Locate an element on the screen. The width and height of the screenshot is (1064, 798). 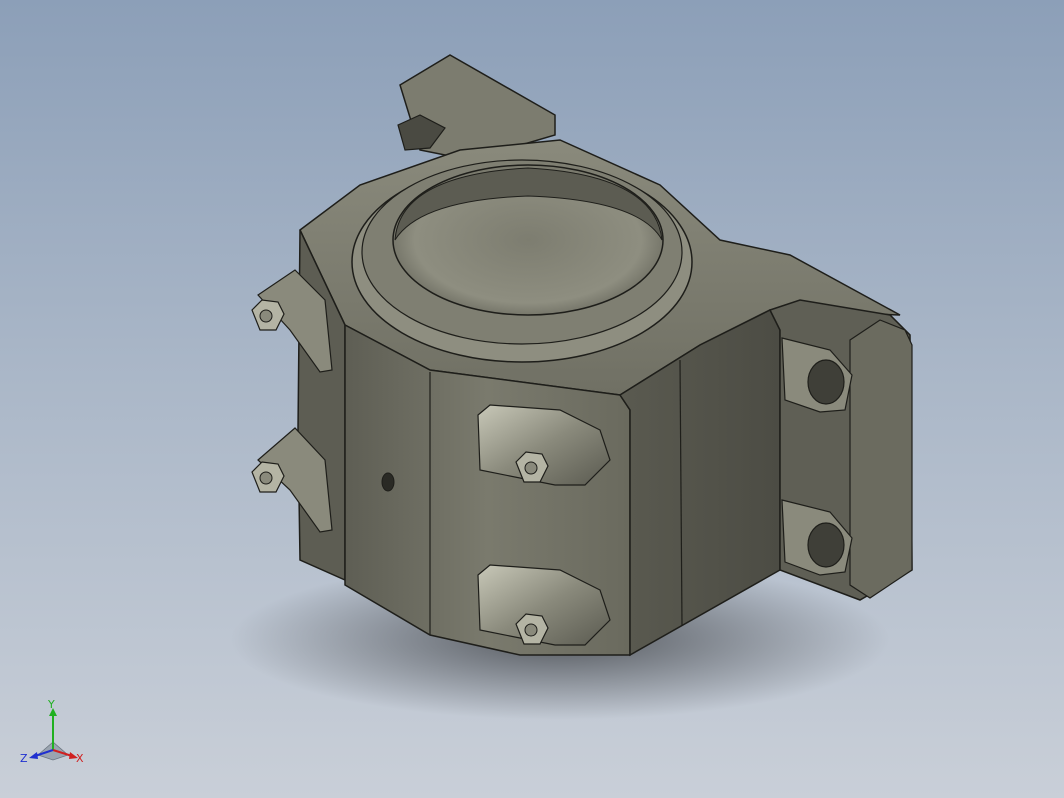
hex-nut-left-lower is located at coordinates (268, 477).